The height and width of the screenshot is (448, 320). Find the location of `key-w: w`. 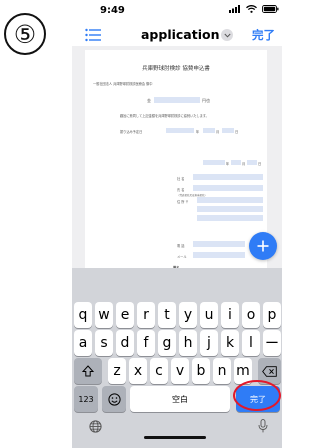

key-w: w is located at coordinates (104, 315).